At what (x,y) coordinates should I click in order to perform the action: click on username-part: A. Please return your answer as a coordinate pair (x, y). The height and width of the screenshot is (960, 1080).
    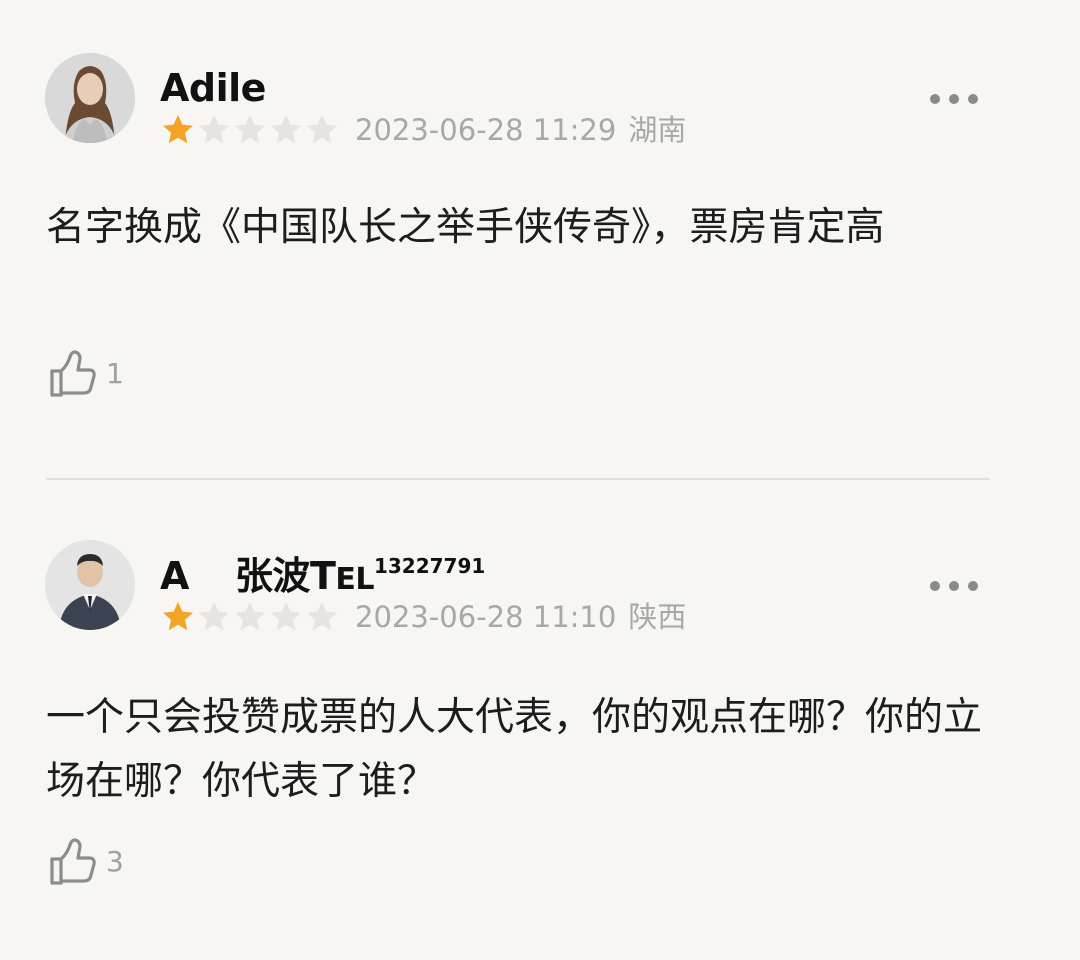
    Looking at the image, I should click on (174, 576).